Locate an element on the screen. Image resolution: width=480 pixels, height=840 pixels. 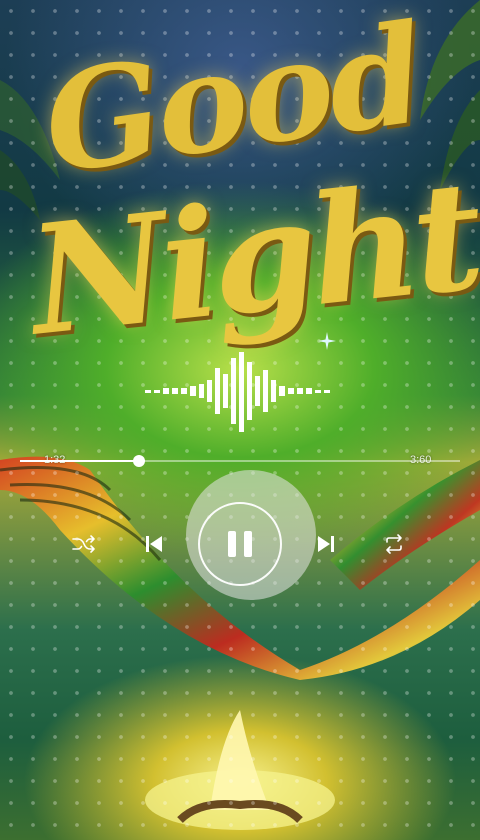
repeat-icon is located at coordinates (394, 544).